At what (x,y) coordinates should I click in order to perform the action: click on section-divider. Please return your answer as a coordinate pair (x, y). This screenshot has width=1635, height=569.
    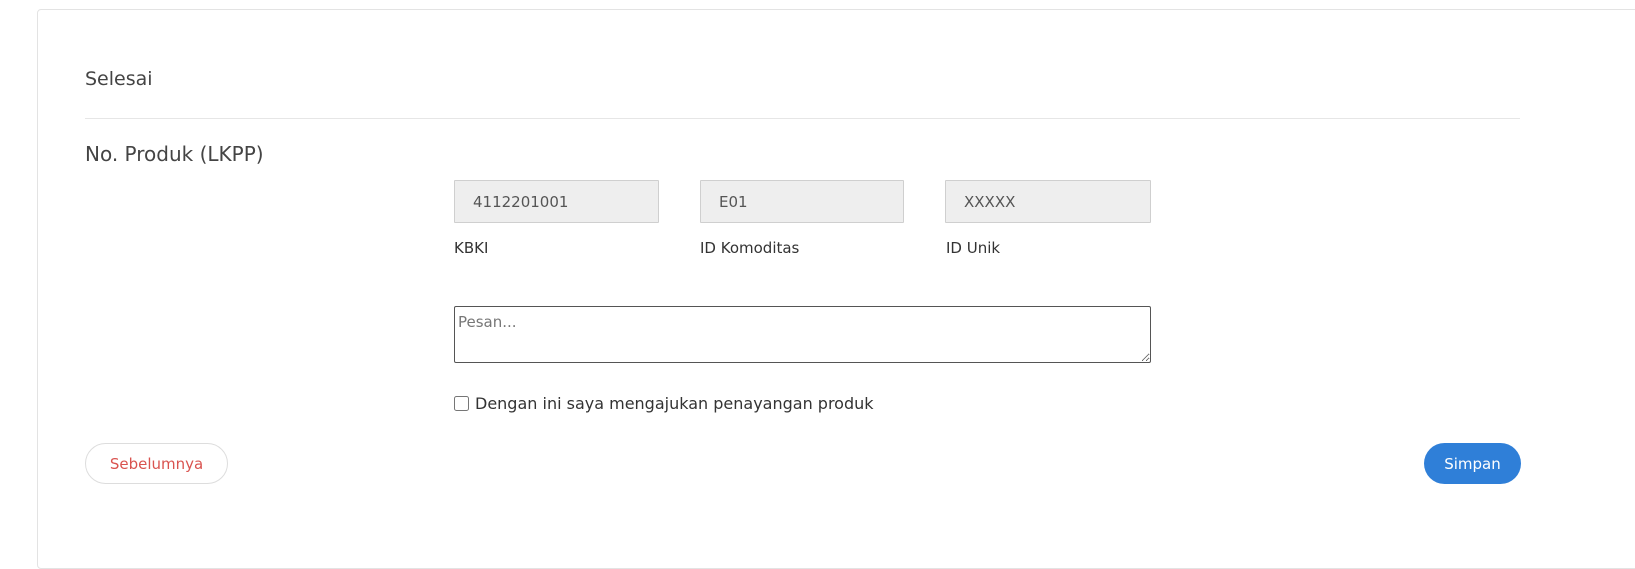
    Looking at the image, I should click on (802, 118).